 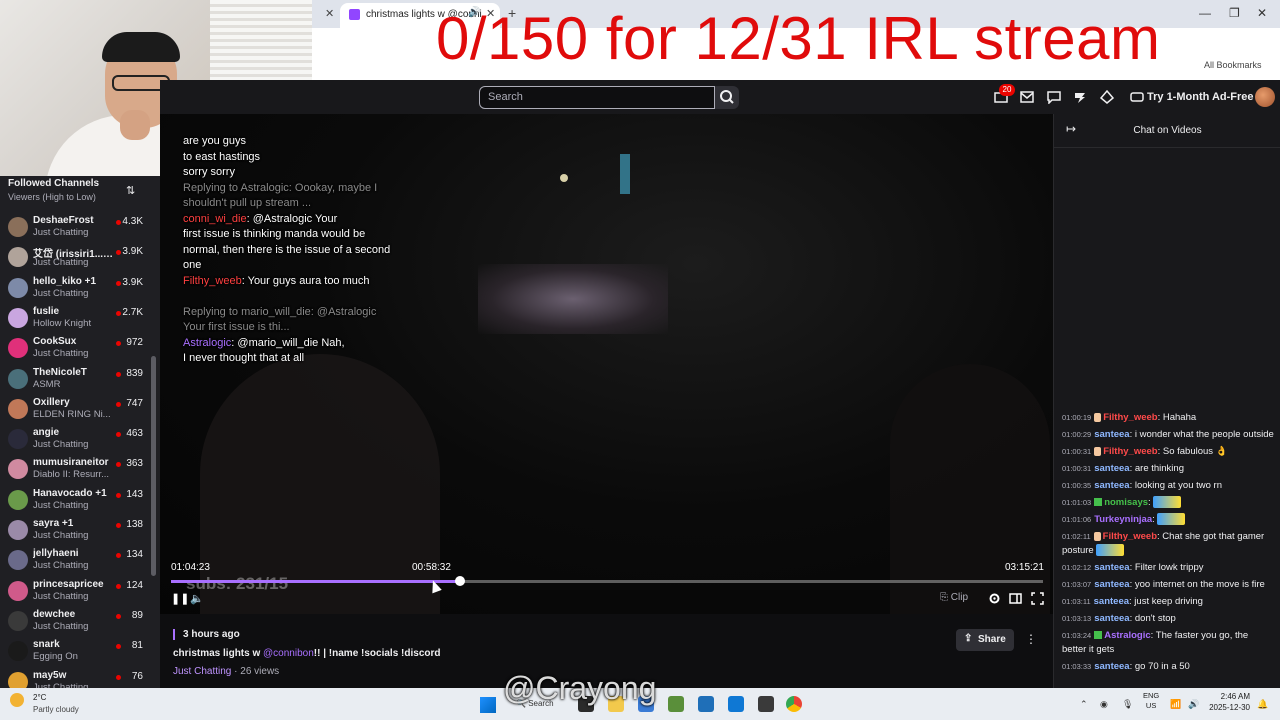 What do you see at coordinates (56, 709) in the screenshot?
I see `weather-condition: Partly cloudy` at bounding box center [56, 709].